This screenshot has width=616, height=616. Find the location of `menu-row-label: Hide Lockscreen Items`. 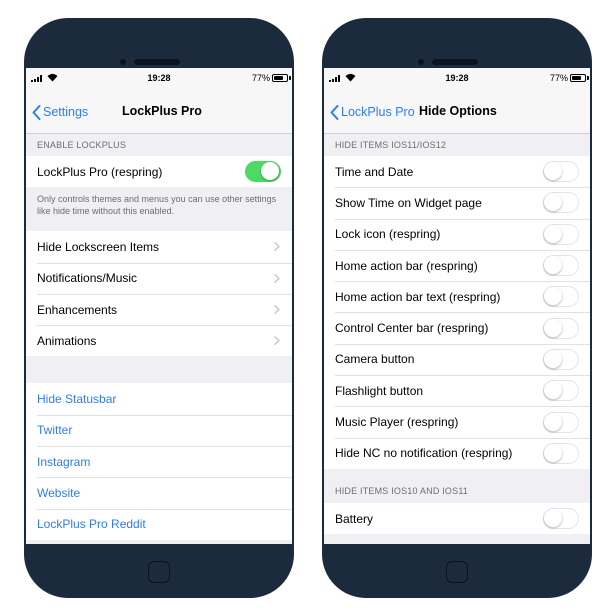

menu-row-label: Hide Lockscreen Items is located at coordinates (98, 246).